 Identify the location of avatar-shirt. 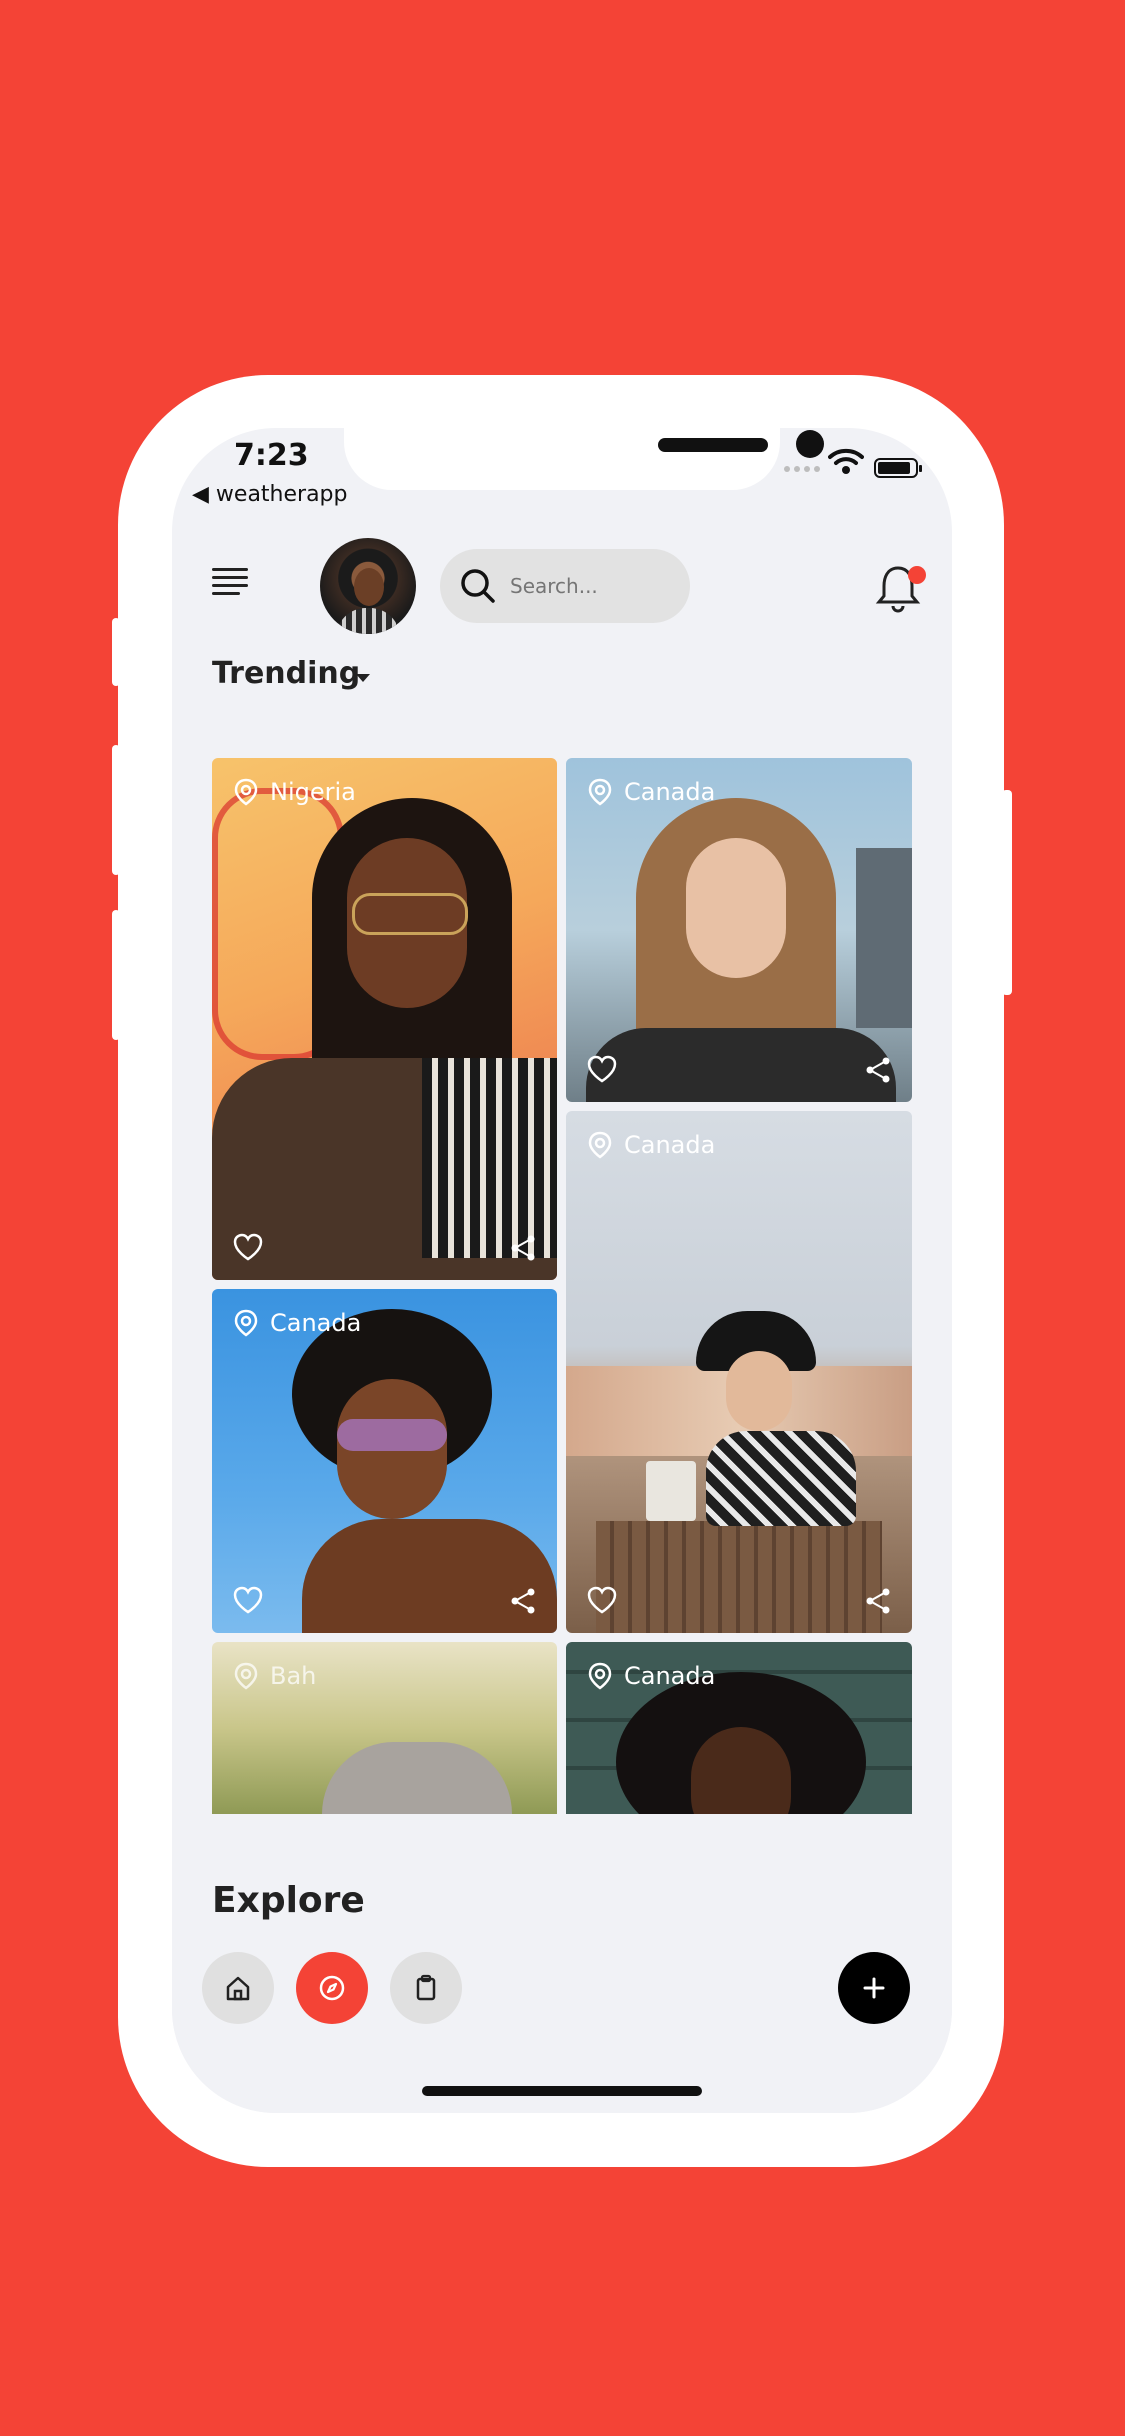
(368, 621).